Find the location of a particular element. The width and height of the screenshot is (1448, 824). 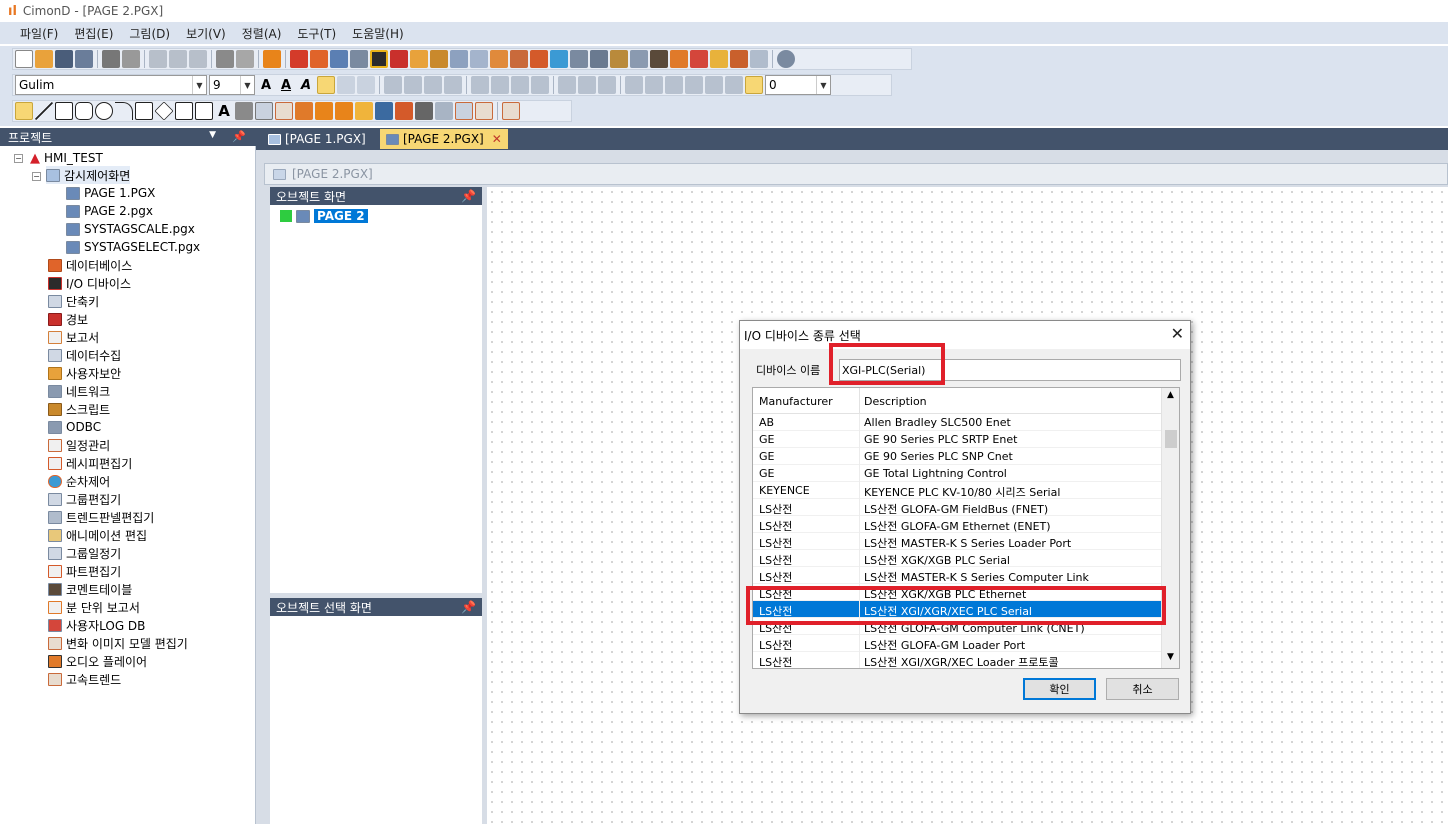

space-vertical-icon is located at coordinates (654, 85).